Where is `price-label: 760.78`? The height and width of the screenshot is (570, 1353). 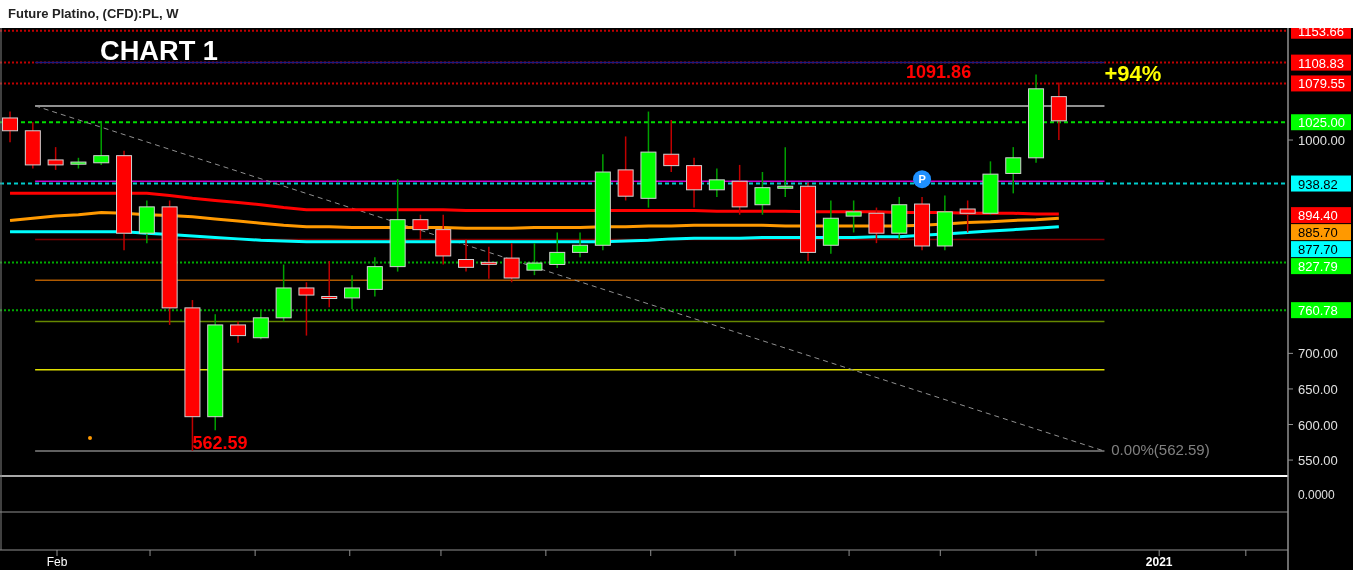 price-label: 760.78 is located at coordinates (1321, 310).